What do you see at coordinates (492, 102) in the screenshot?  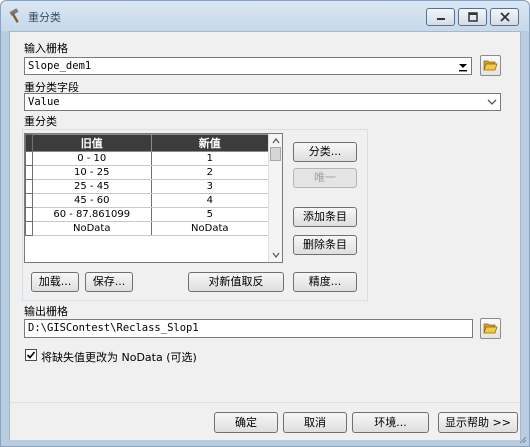 I see `chevron-down-icon` at bounding box center [492, 102].